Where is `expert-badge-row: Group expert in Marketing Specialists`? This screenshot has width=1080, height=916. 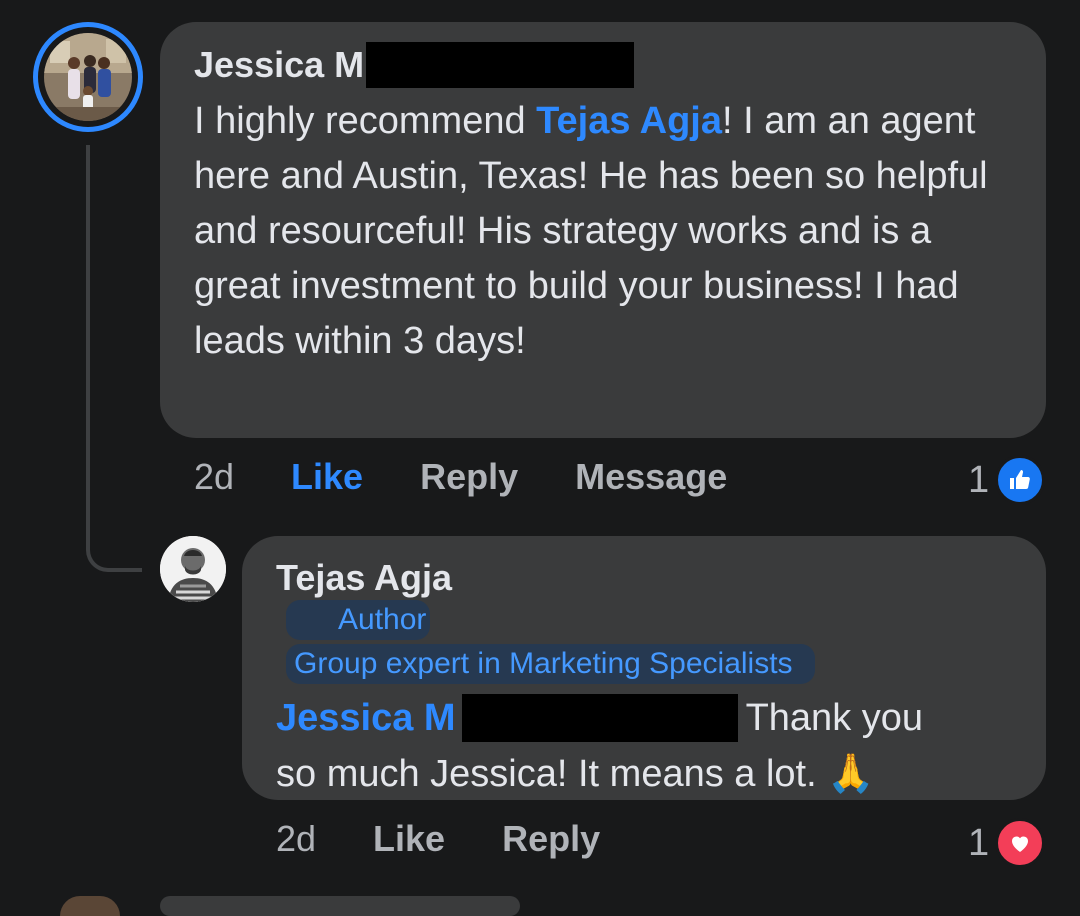 expert-badge-row: Group expert in Marketing Specialists is located at coordinates (644, 666).